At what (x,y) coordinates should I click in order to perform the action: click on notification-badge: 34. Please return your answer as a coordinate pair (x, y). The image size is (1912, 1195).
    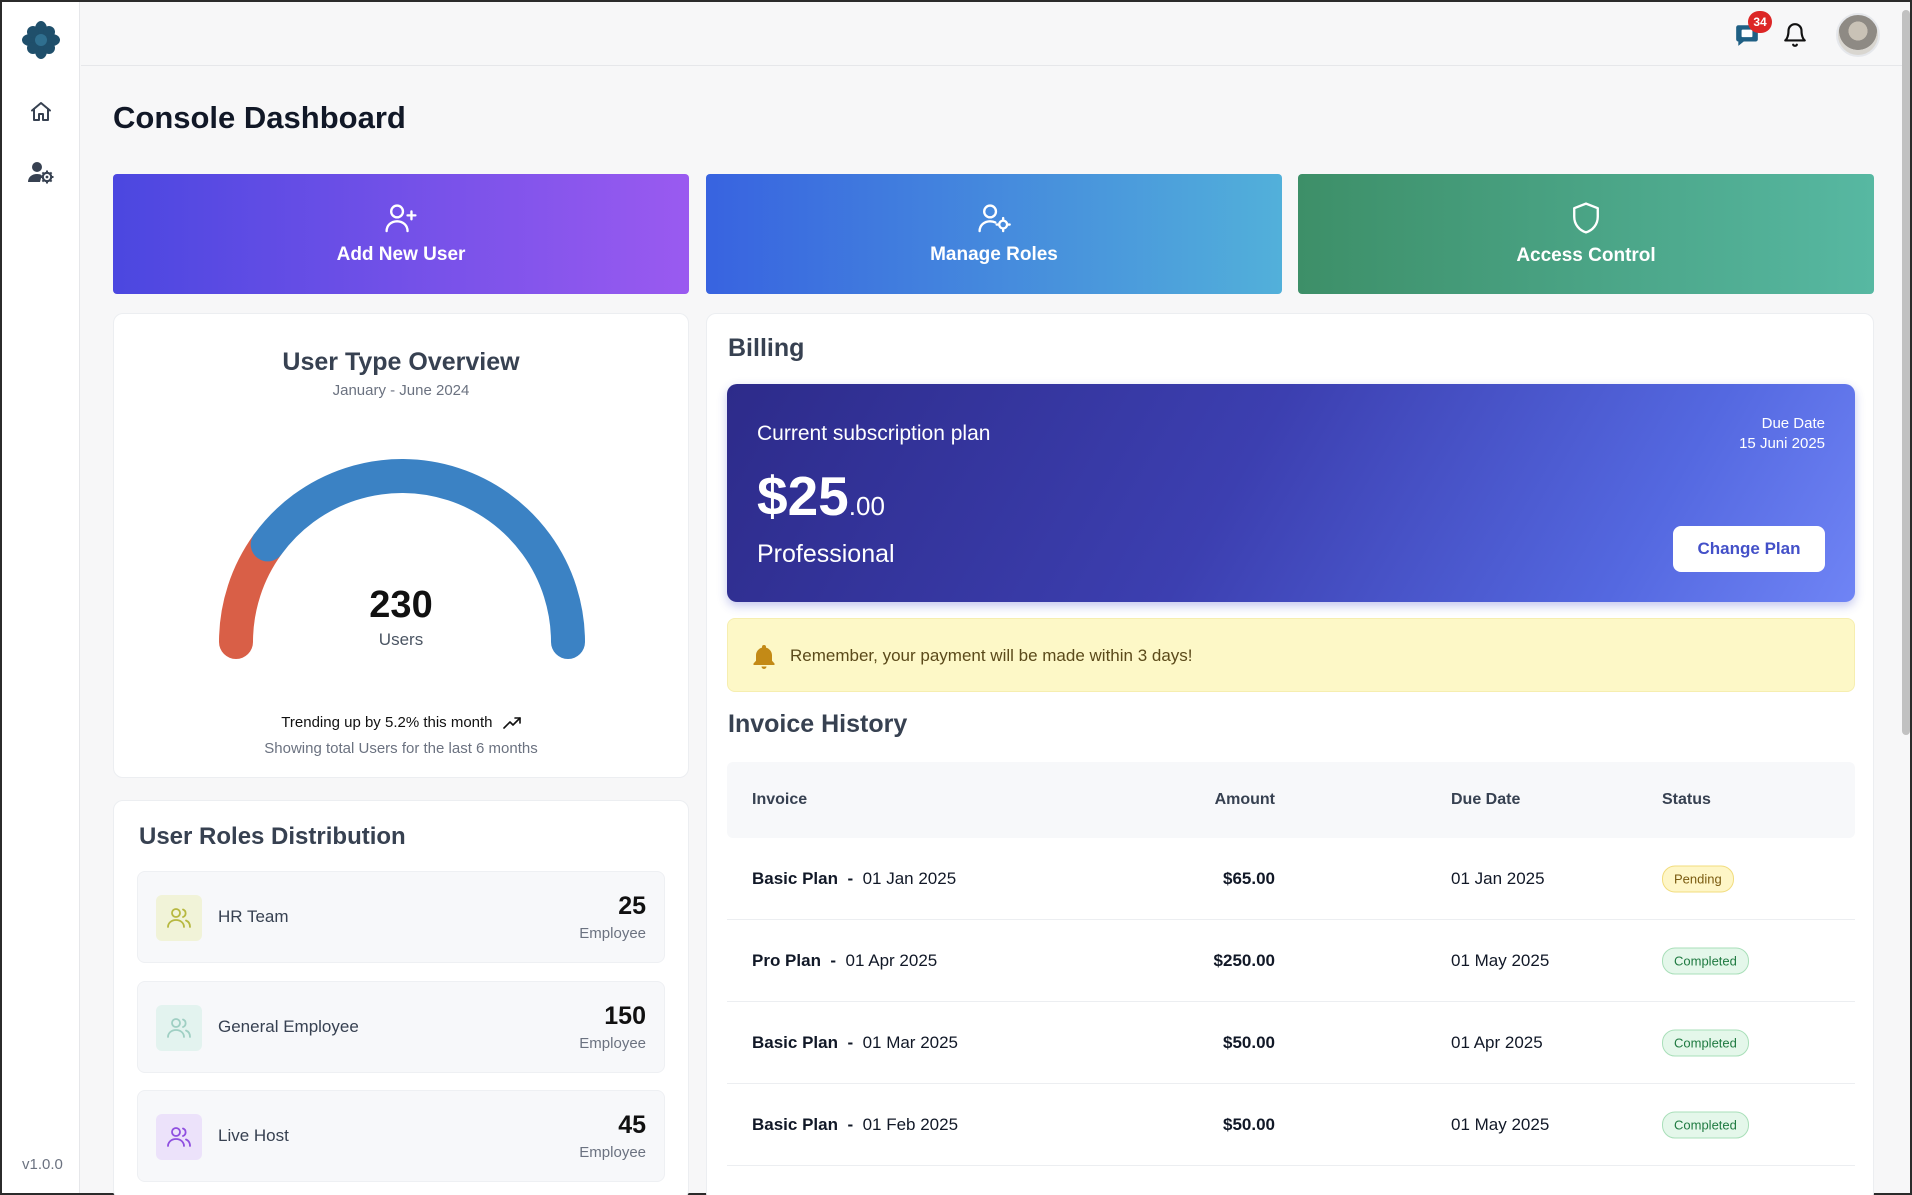
    Looking at the image, I should click on (1760, 22).